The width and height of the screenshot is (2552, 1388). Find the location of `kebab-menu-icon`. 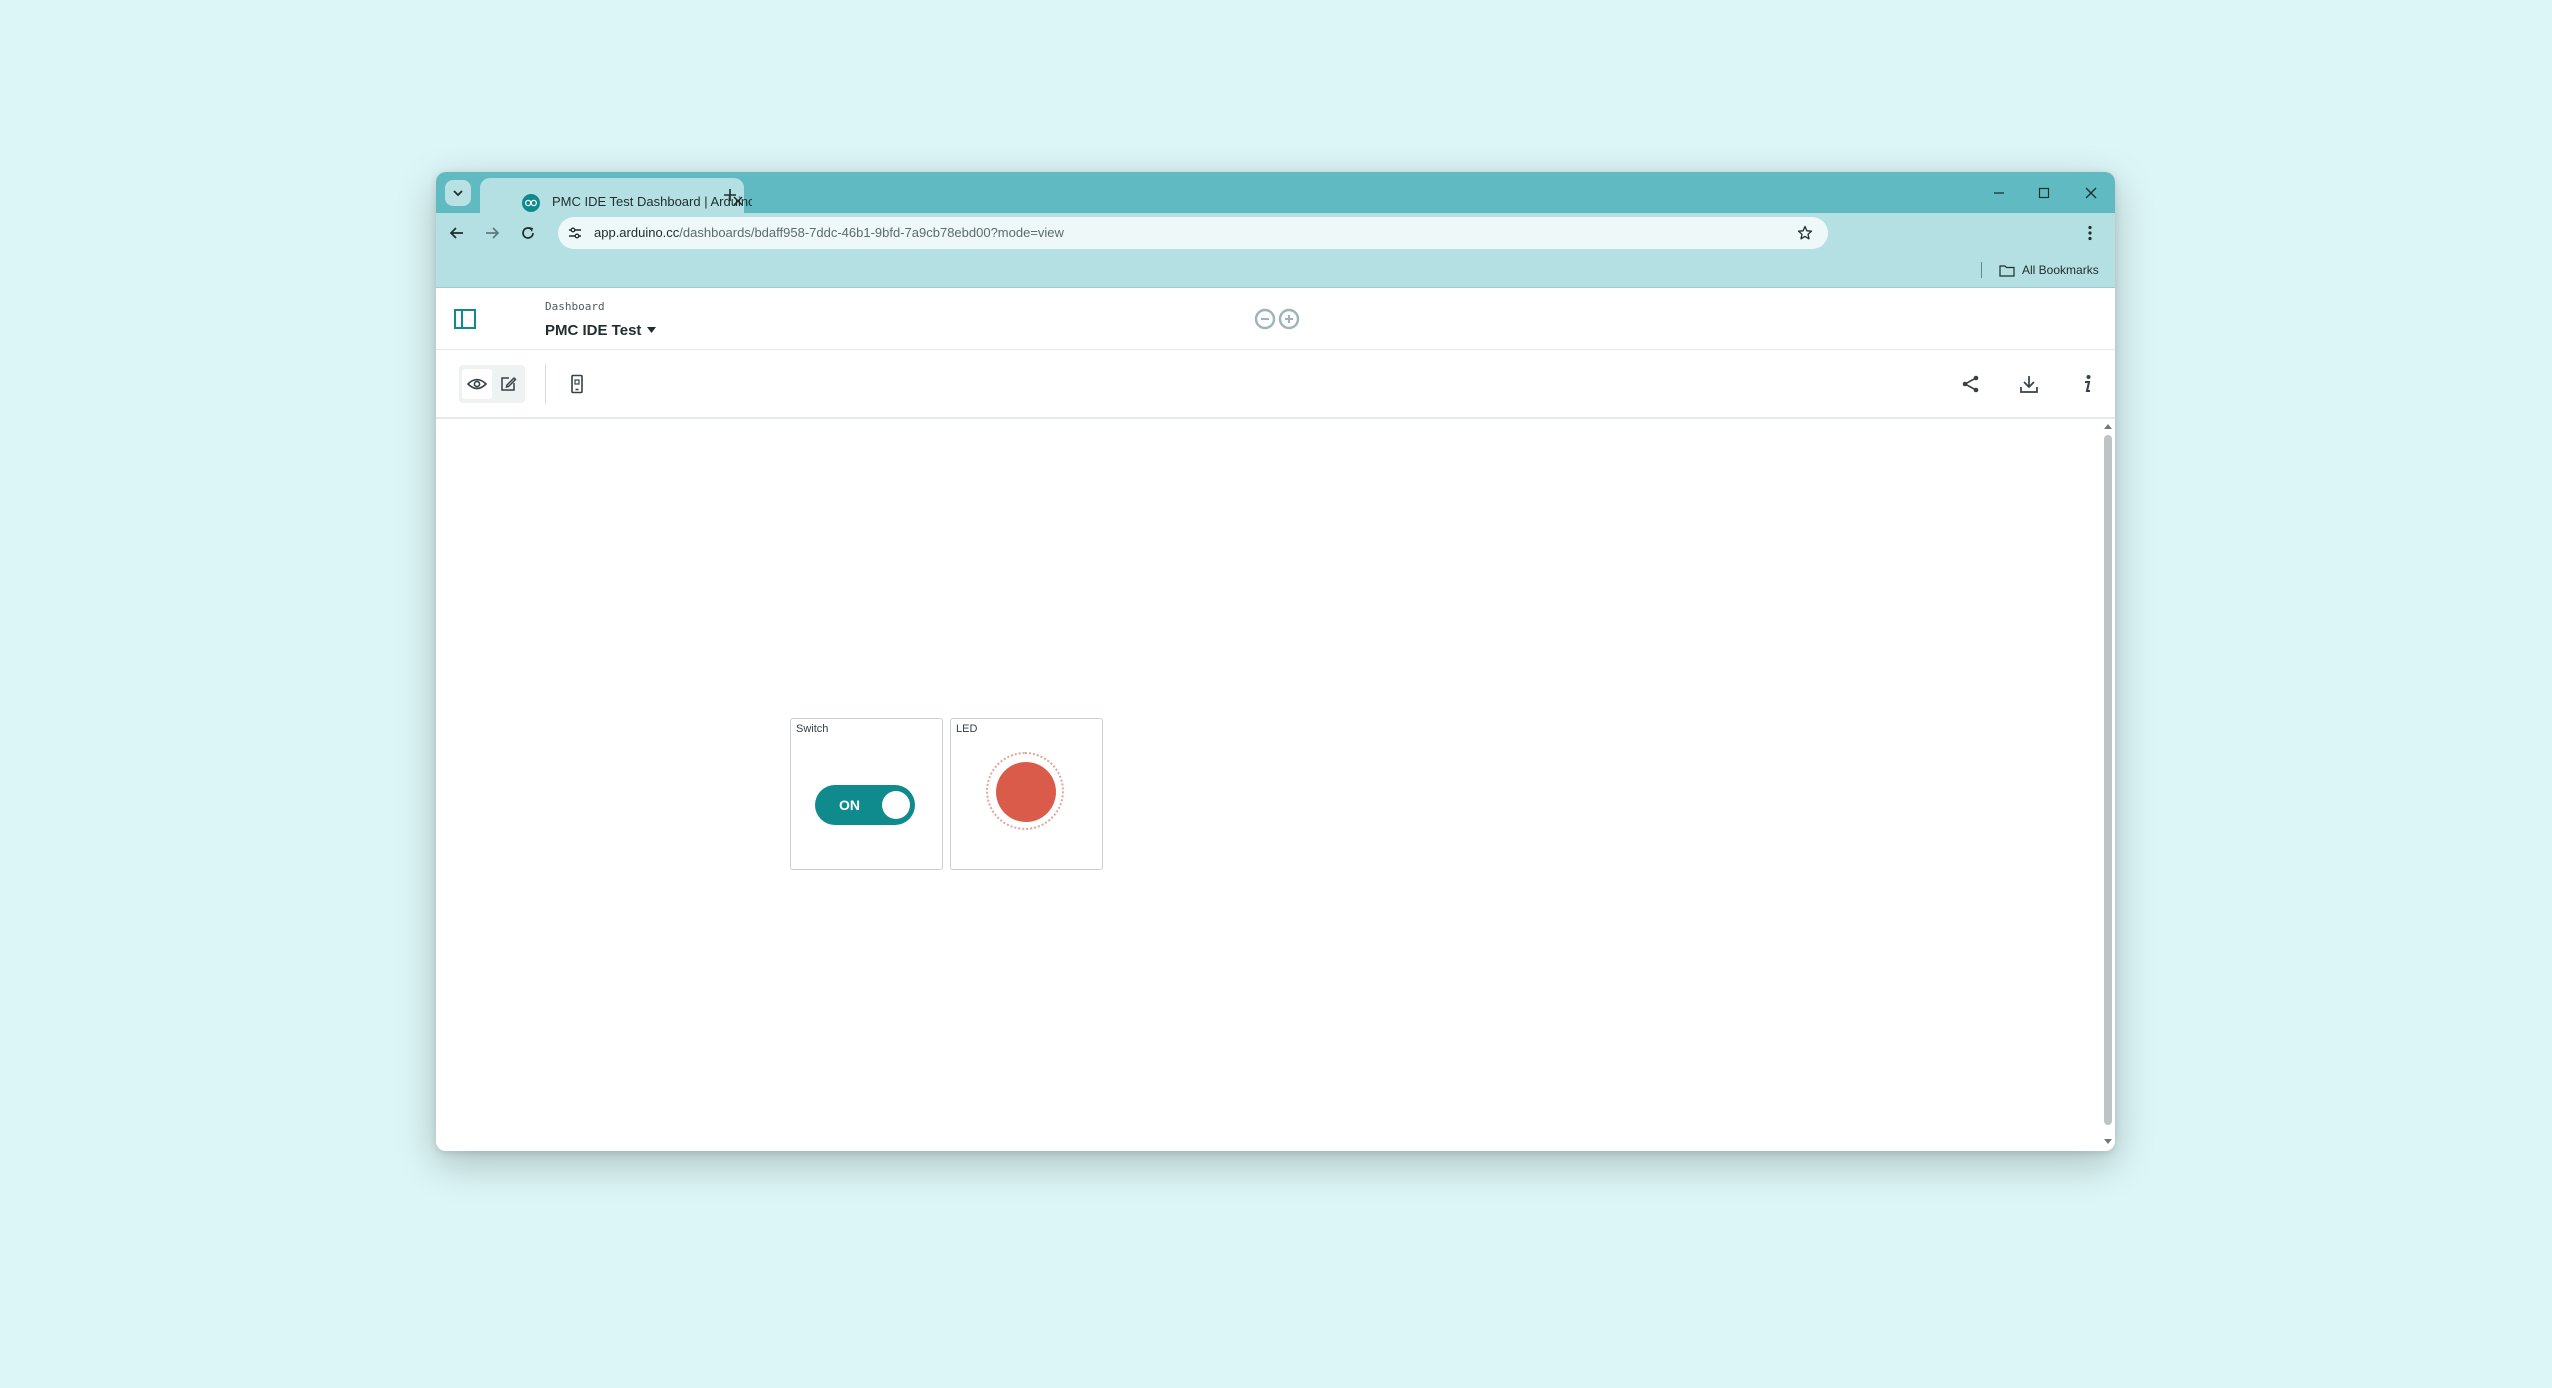

kebab-menu-icon is located at coordinates (2090, 233).